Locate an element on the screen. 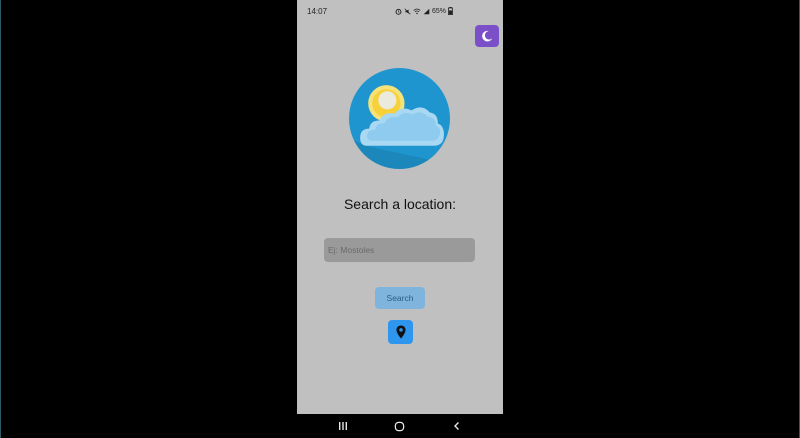 This screenshot has width=800, height=438. home-button is located at coordinates (399, 426).